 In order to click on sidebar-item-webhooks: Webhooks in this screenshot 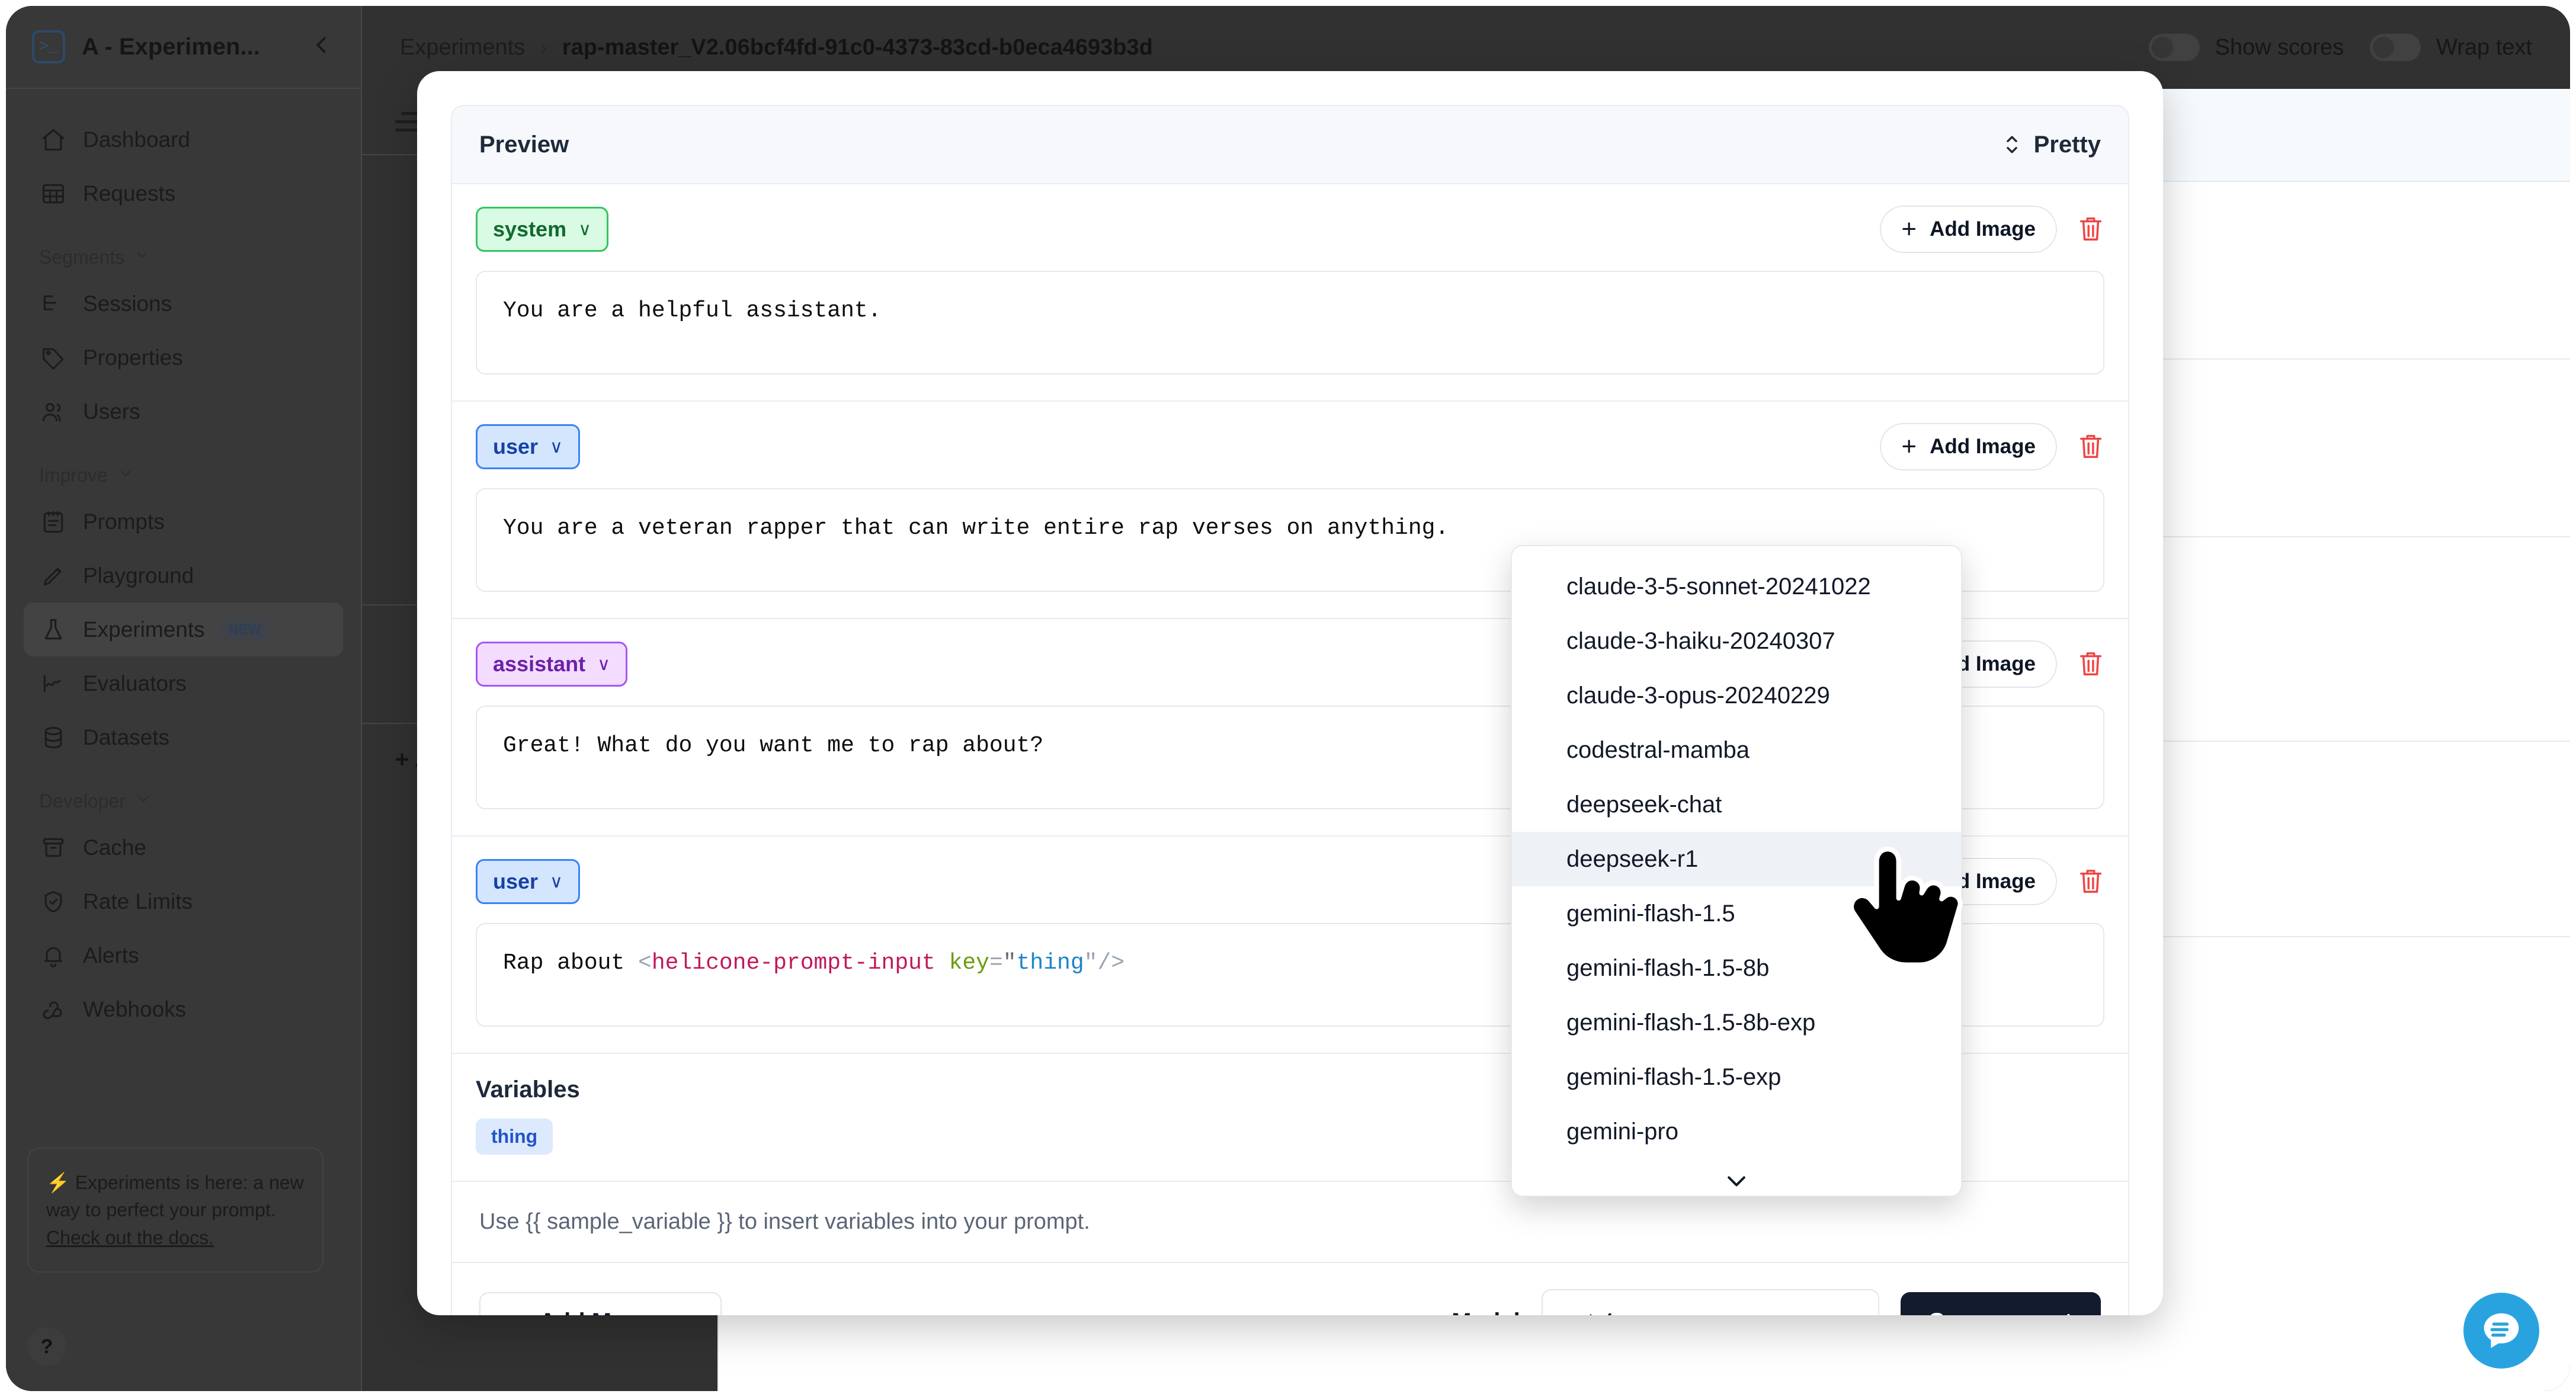, I will do `click(183, 1009)`.